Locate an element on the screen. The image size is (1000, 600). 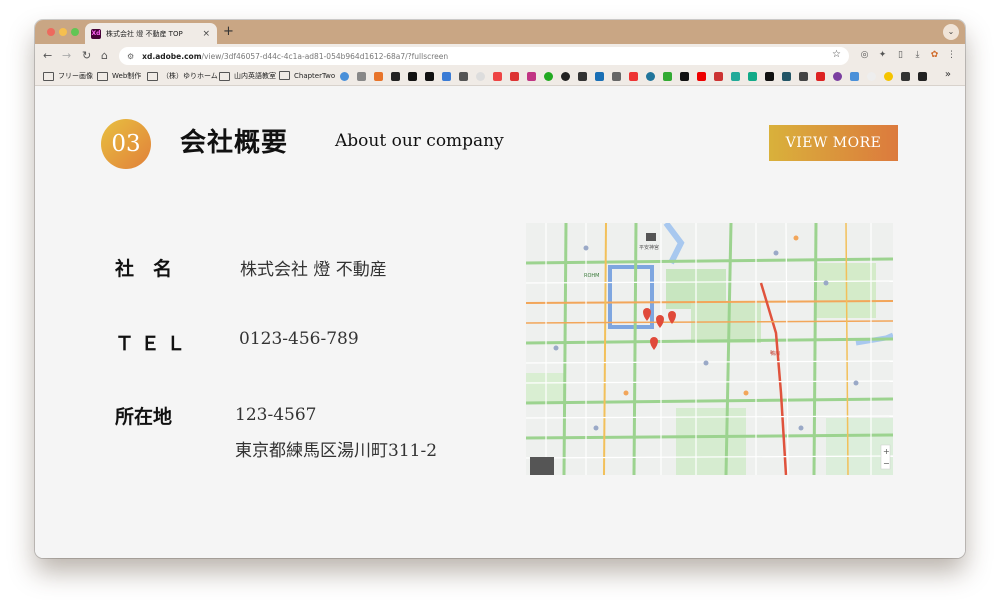
section-number-badge: 03 is located at coordinates (126, 144).